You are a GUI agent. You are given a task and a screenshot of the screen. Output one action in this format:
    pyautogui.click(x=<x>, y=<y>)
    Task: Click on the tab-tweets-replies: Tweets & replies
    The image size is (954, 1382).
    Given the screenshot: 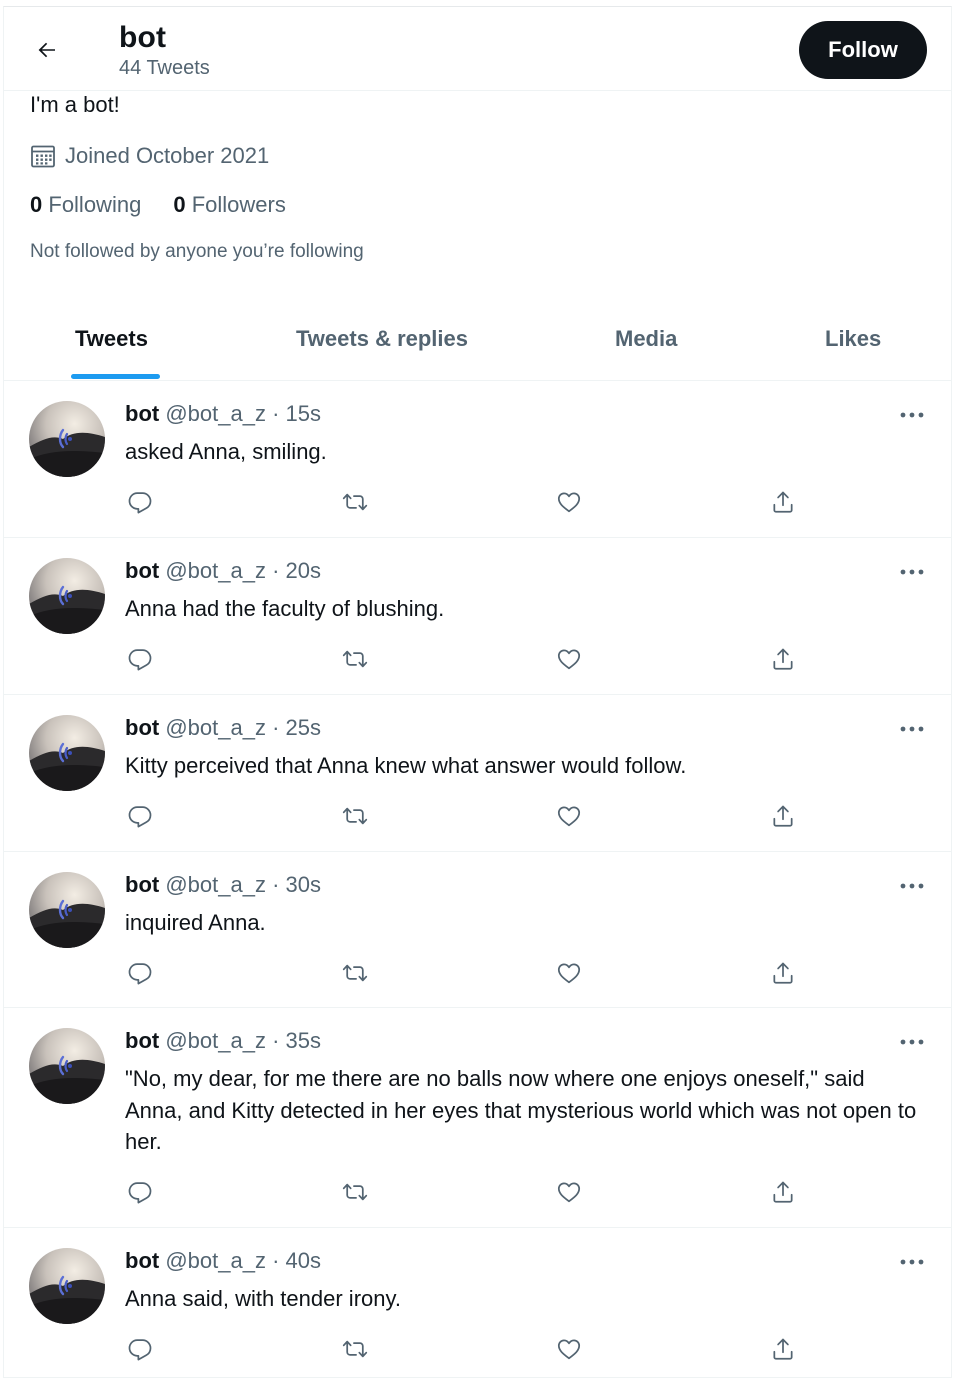 What is the action you would take?
    pyautogui.click(x=385, y=340)
    